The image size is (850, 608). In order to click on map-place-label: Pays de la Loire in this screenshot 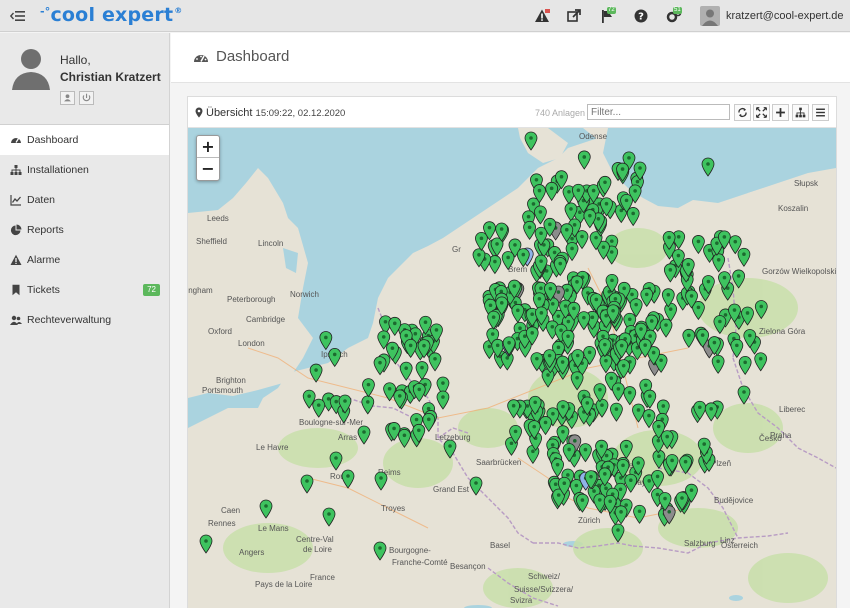, I will do `click(284, 584)`.